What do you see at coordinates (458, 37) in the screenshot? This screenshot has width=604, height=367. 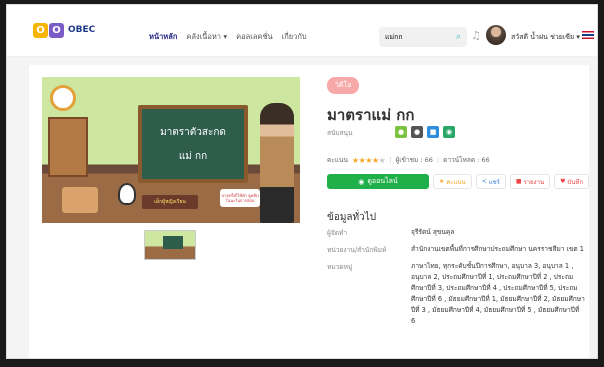 I see `search-icon: ⌕` at bounding box center [458, 37].